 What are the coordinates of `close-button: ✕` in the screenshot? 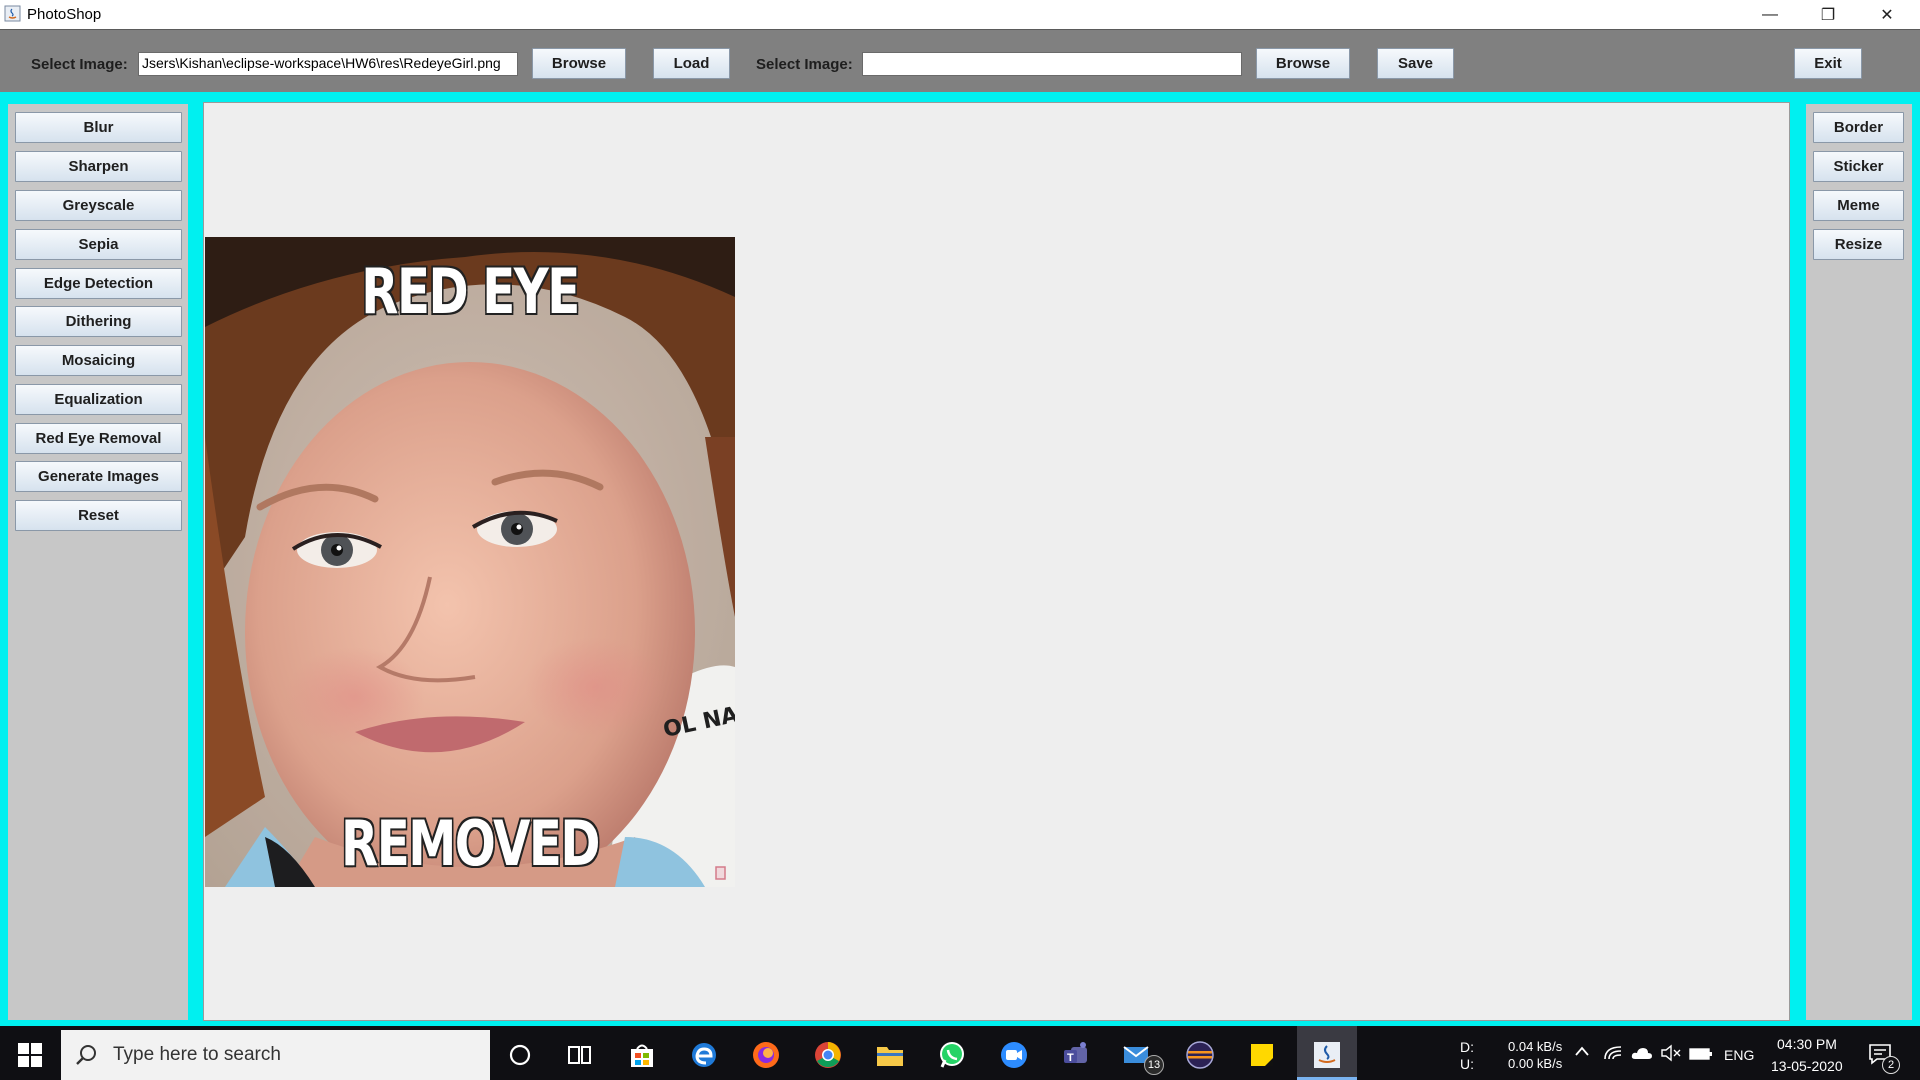 It's located at (1887, 14).